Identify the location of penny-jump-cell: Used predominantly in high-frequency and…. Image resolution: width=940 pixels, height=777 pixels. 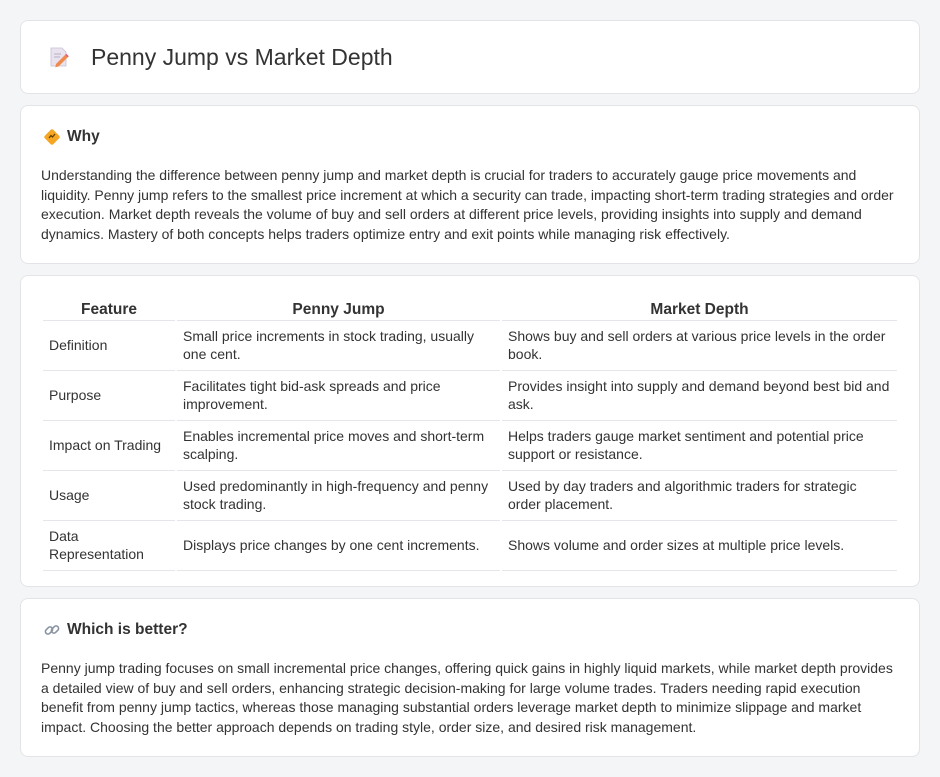
(338, 495).